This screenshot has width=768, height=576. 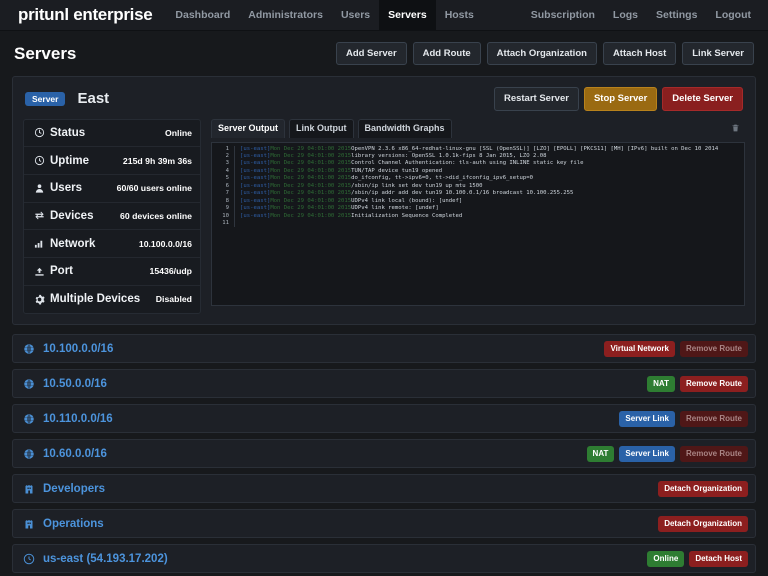 I want to click on brand-logo: pritunl enterprise, so click(x=83, y=15).